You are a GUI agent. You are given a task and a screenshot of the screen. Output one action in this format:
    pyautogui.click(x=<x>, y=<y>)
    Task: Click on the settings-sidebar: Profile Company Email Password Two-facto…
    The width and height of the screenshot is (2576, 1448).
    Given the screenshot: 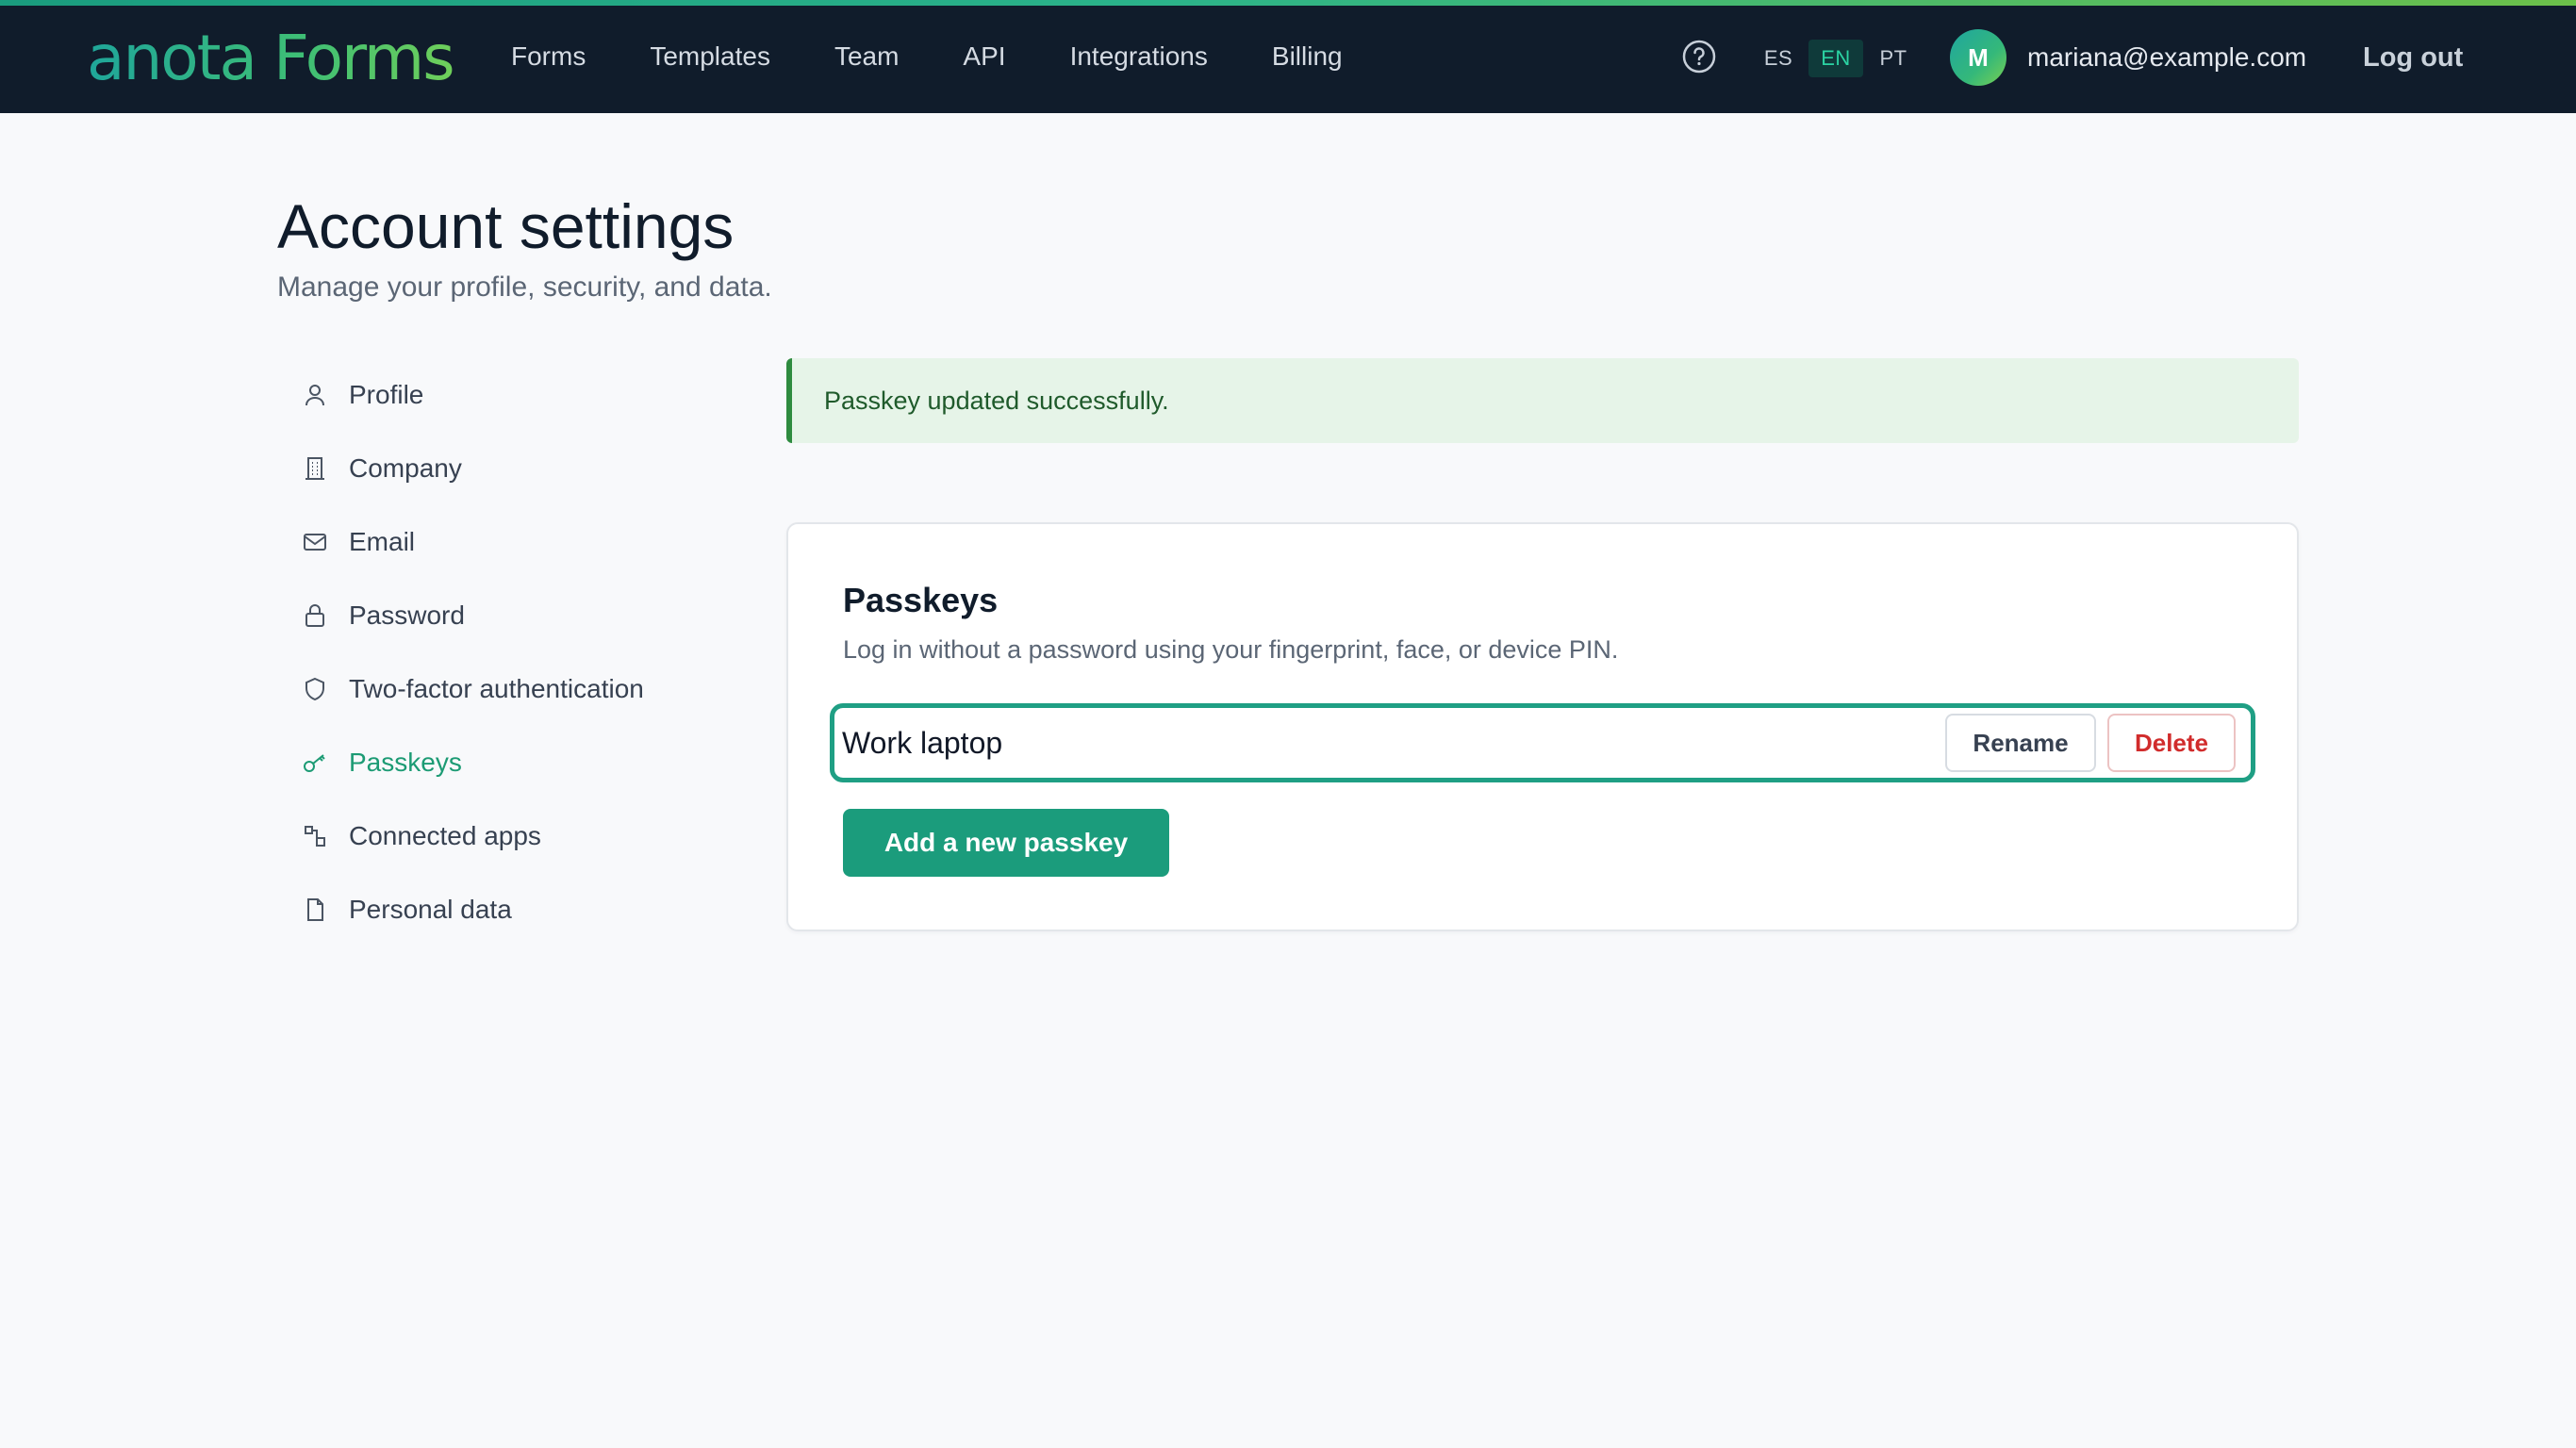 What is the action you would take?
    pyautogui.click(x=532, y=652)
    